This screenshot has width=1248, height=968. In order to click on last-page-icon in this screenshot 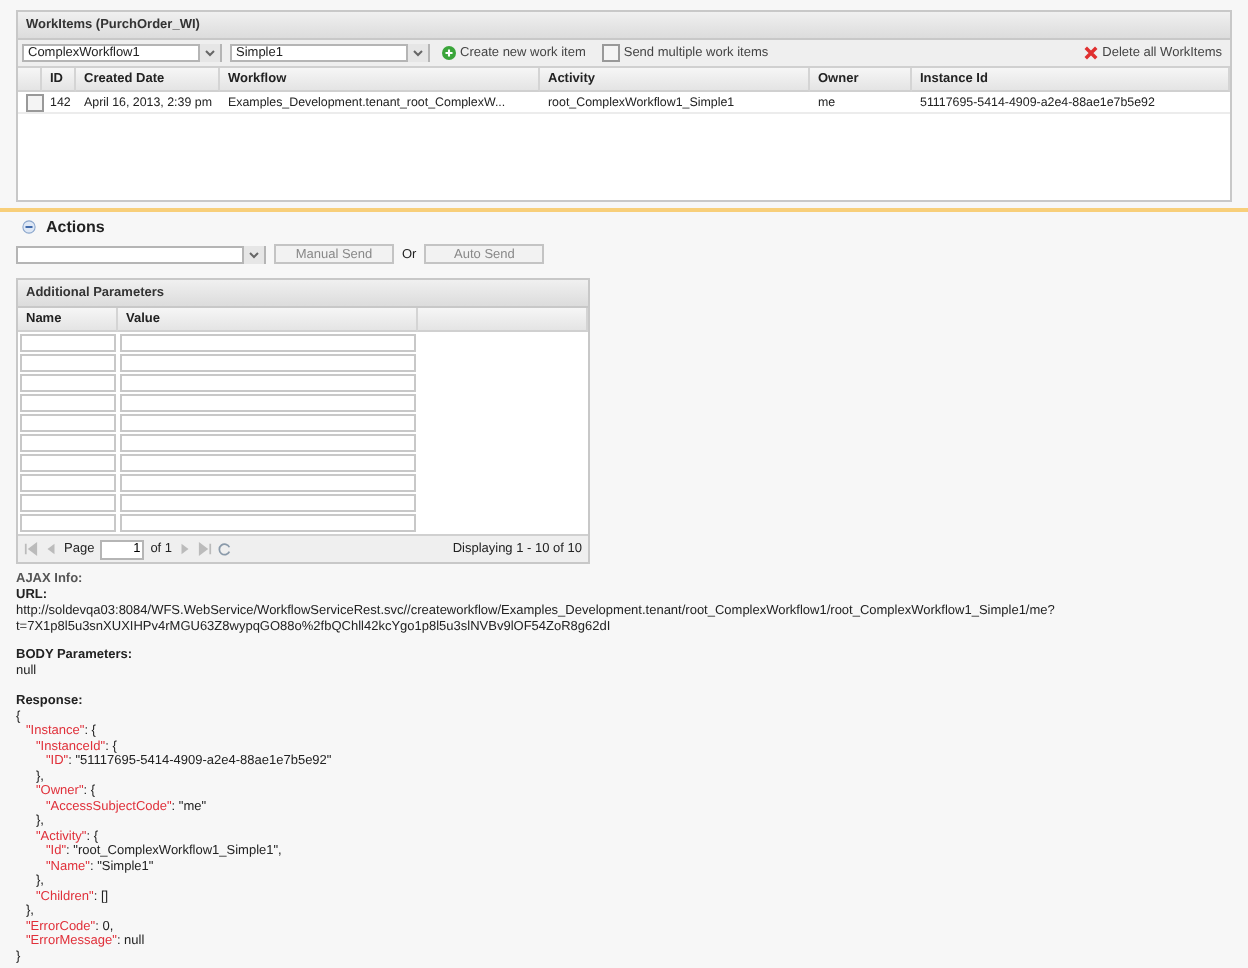, I will do `click(205, 549)`.